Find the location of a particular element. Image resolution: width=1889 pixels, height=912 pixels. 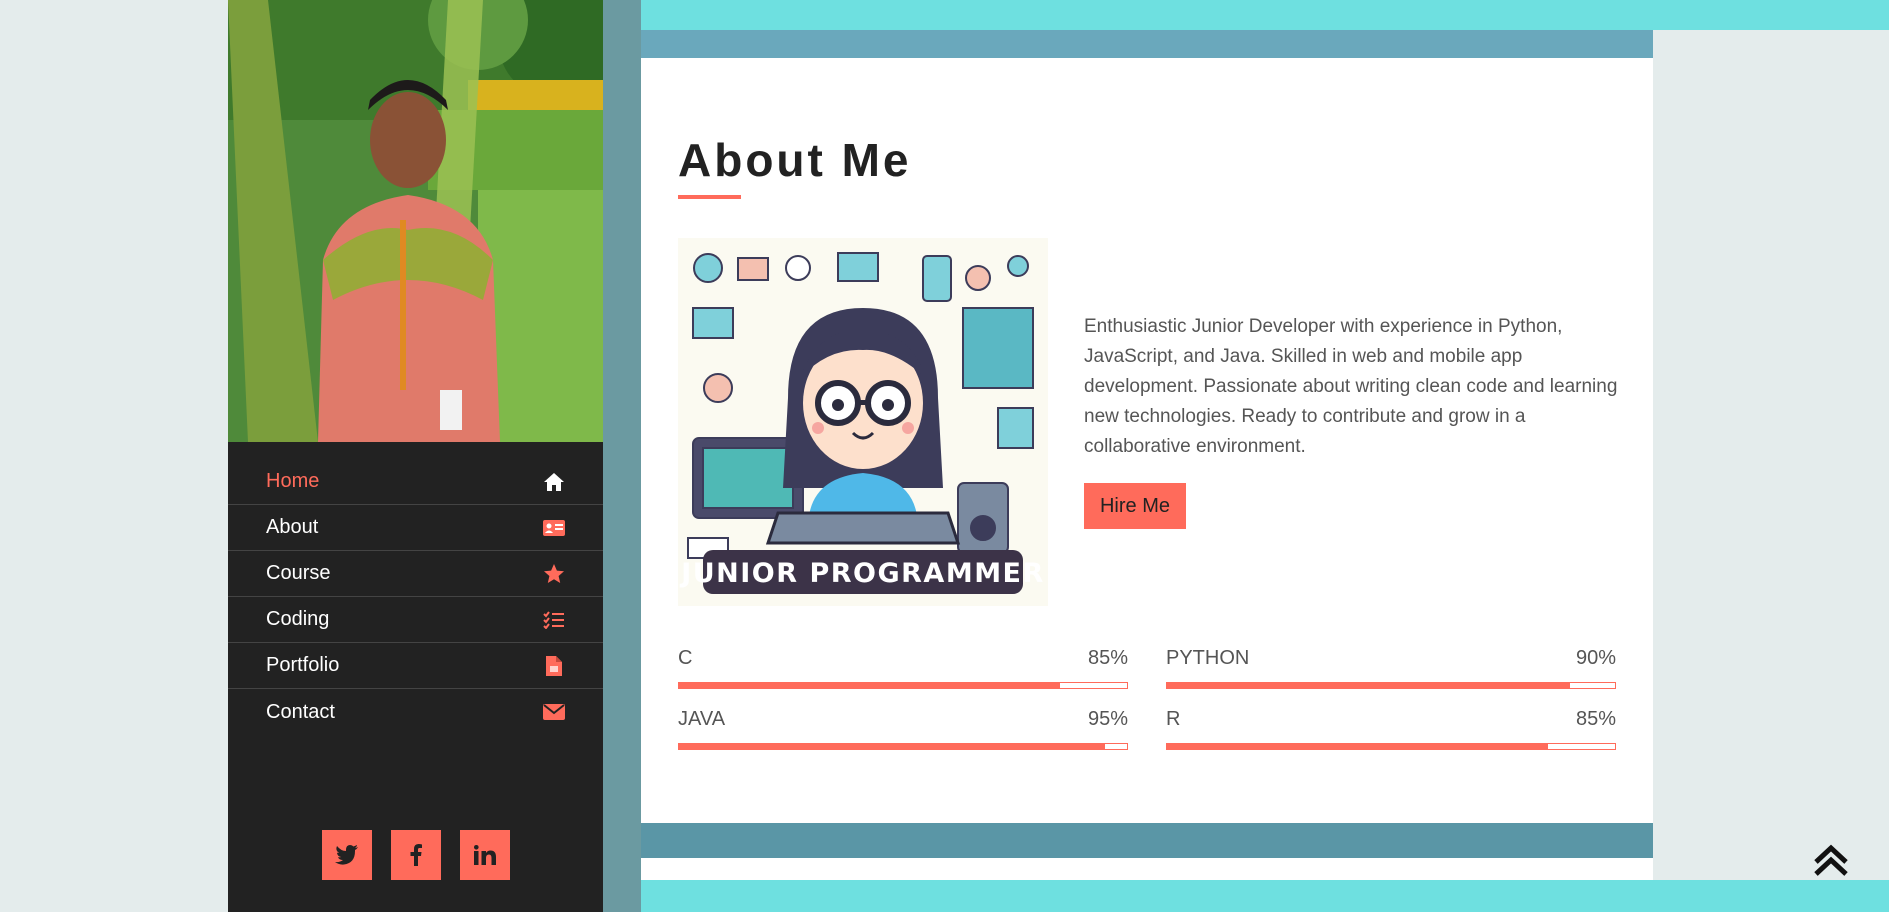

twitter-icon is located at coordinates (346, 855).